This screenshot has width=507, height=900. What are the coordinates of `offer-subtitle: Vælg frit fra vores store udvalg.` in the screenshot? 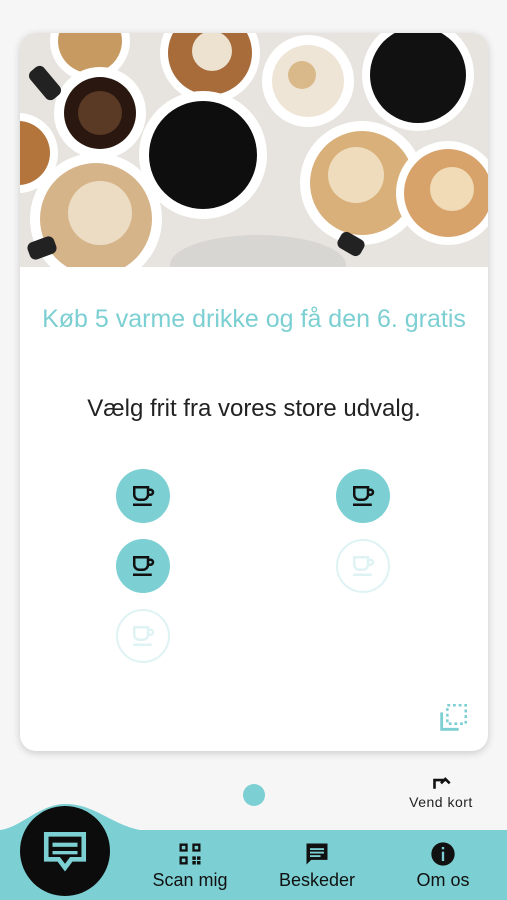 It's located at (254, 408).